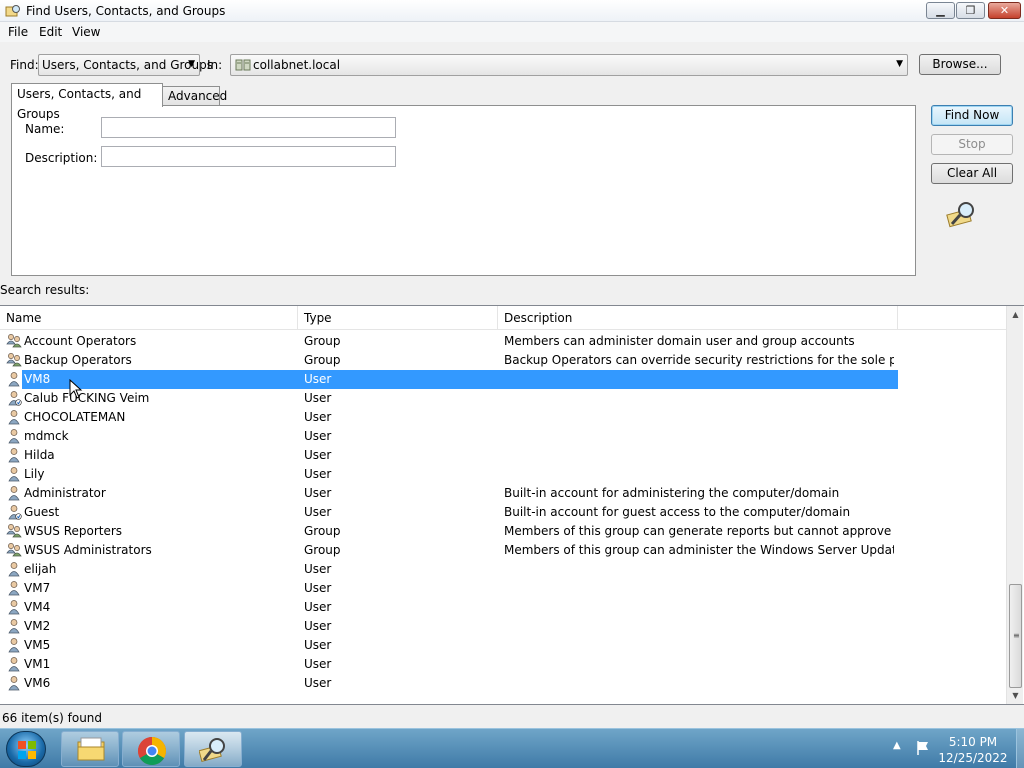 This screenshot has width=1024, height=768. What do you see at coordinates (248, 127) in the screenshot?
I see `name-input` at bounding box center [248, 127].